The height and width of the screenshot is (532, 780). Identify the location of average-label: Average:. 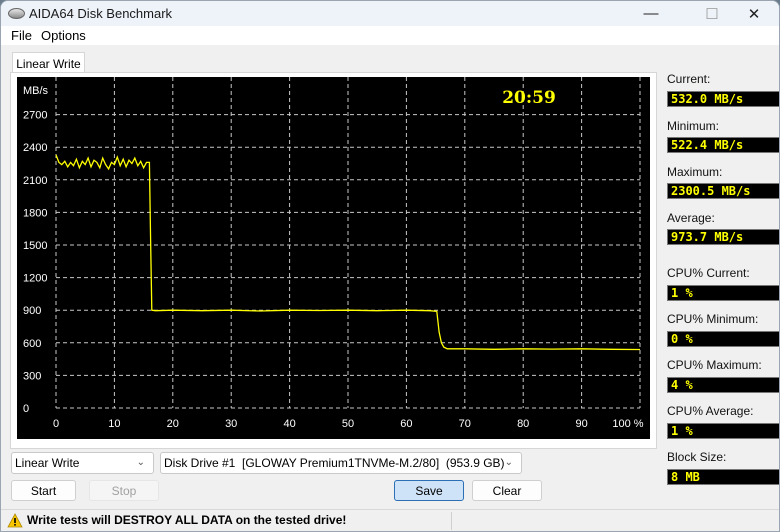
(691, 218).